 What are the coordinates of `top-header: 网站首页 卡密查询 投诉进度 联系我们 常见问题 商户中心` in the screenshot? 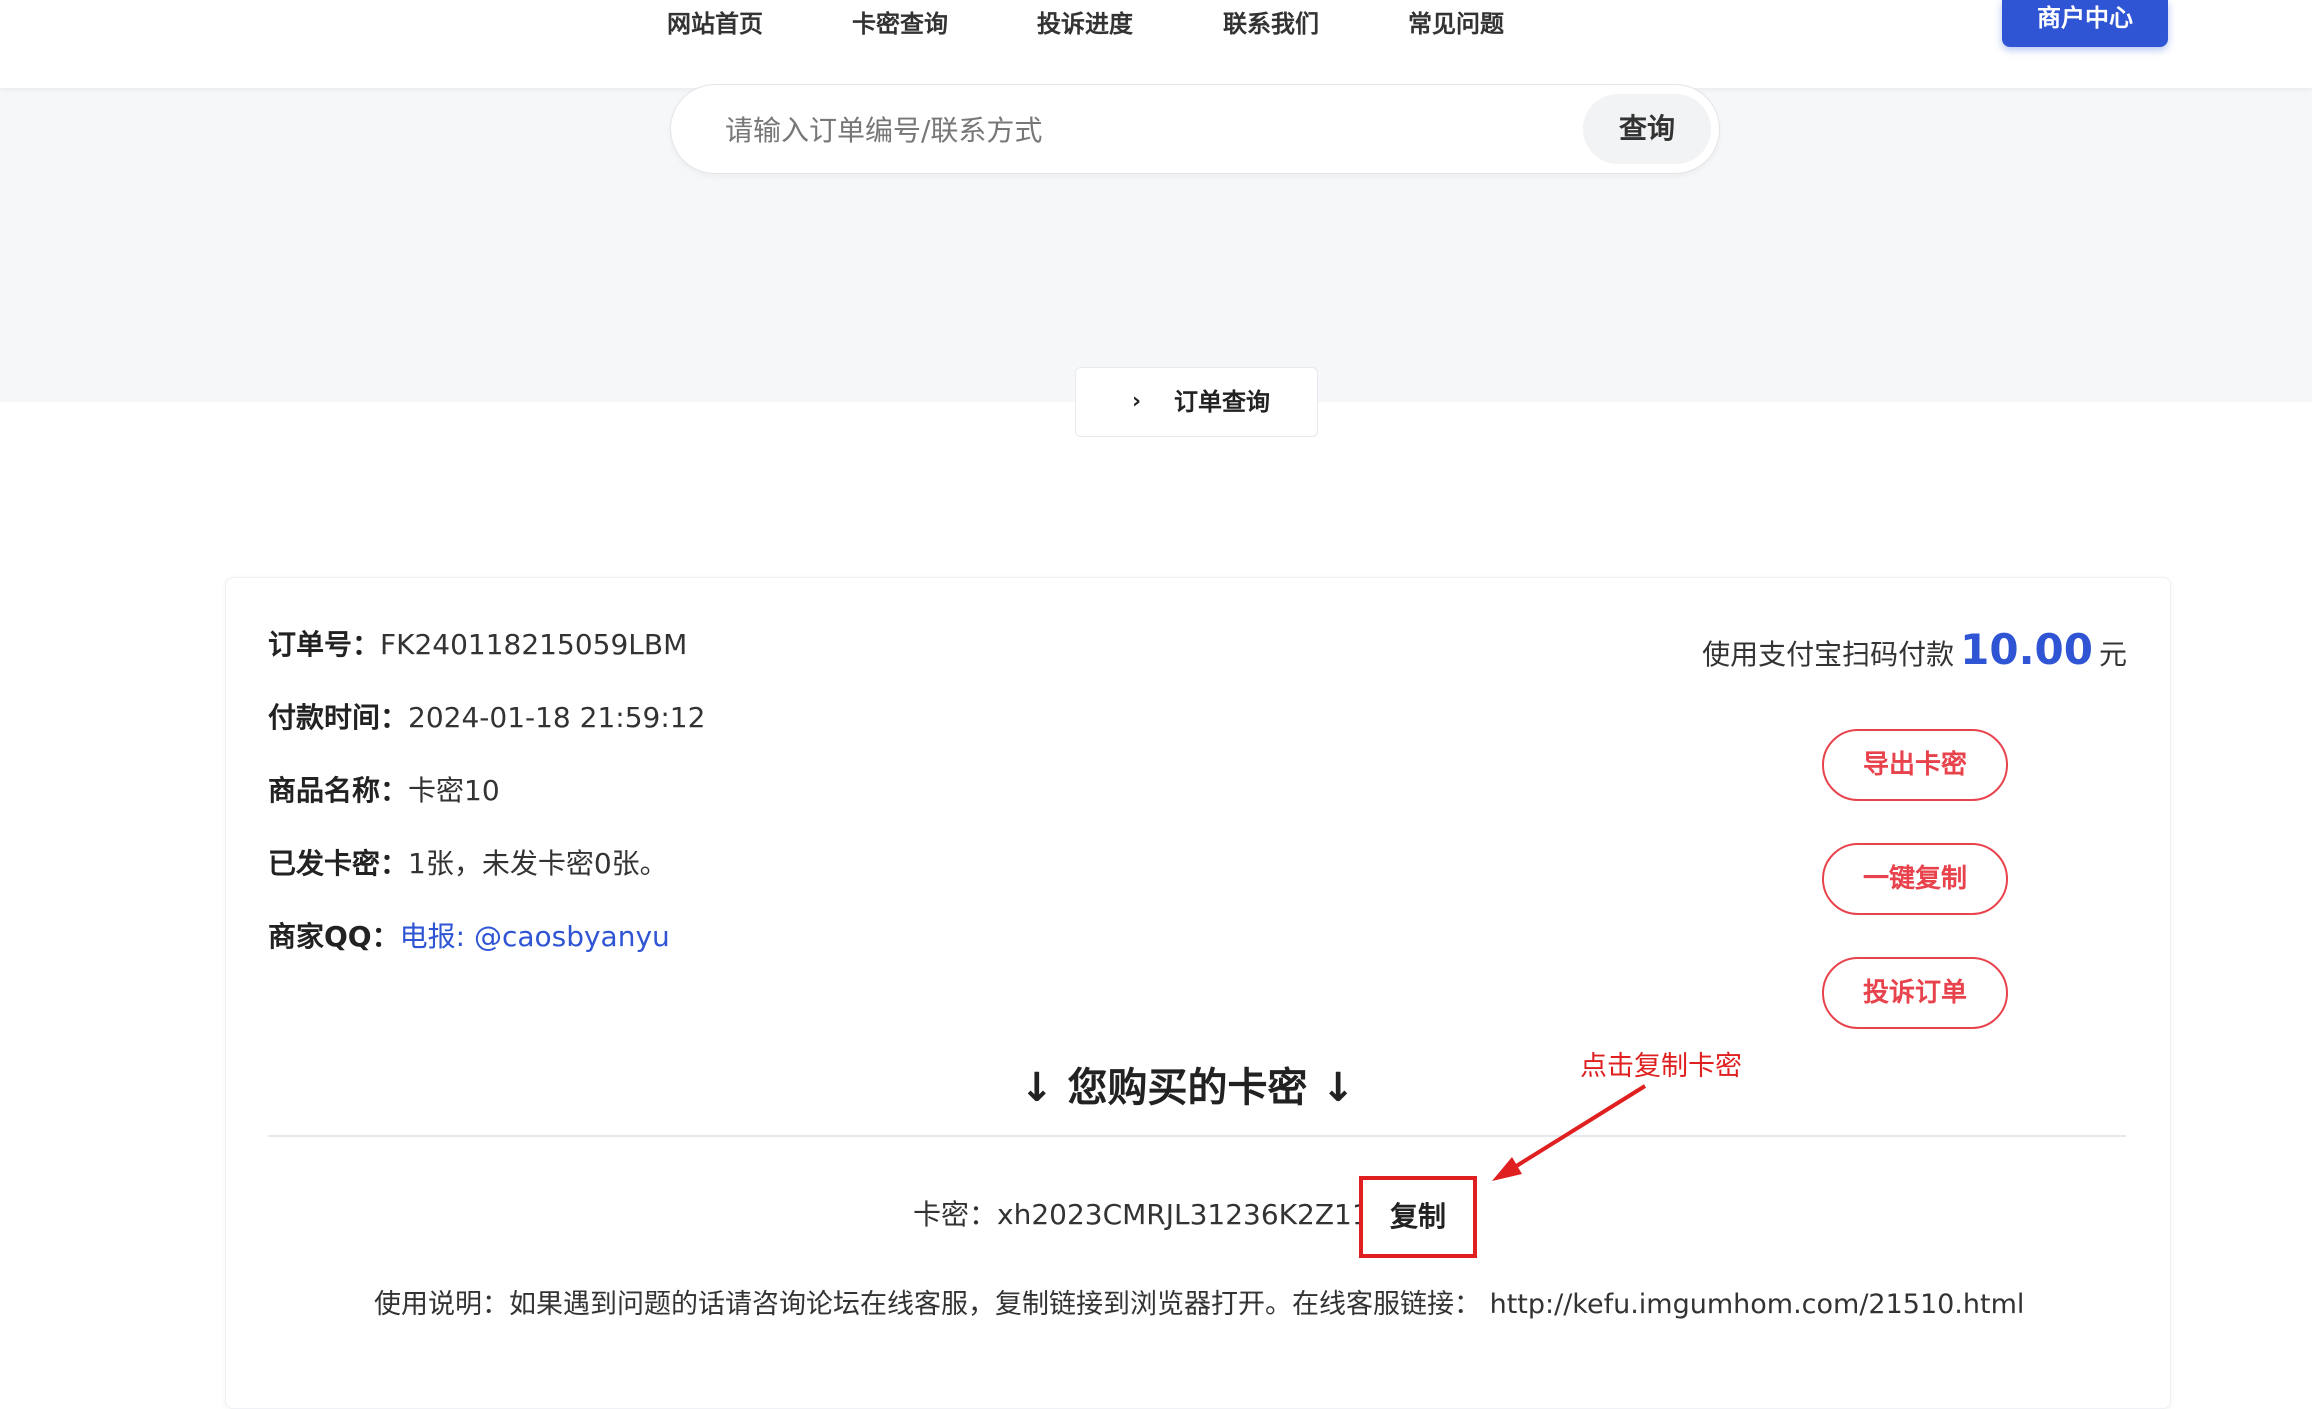 It's located at (1156, 44).